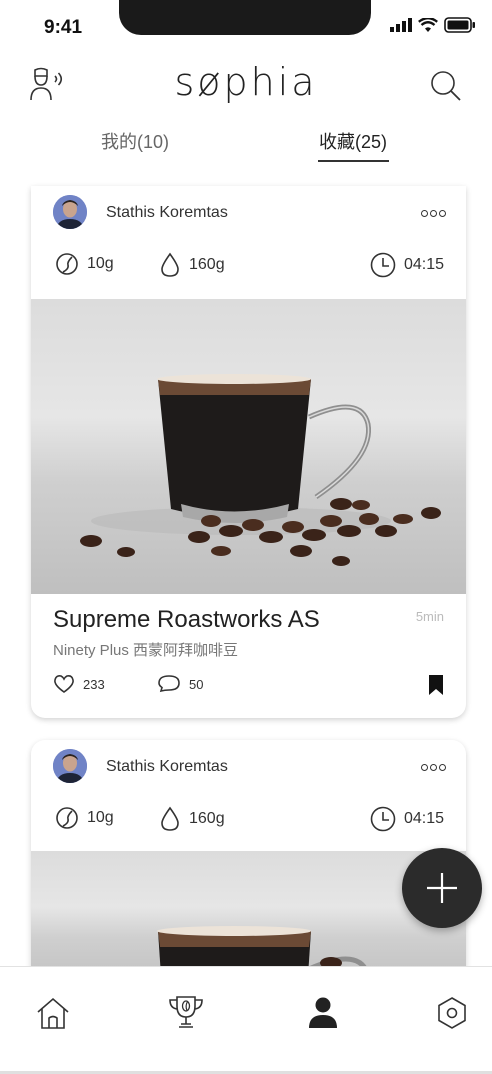 This screenshot has width=492, height=1074. Describe the element at coordinates (169, 684) in the screenshot. I see `comment-icon` at that location.